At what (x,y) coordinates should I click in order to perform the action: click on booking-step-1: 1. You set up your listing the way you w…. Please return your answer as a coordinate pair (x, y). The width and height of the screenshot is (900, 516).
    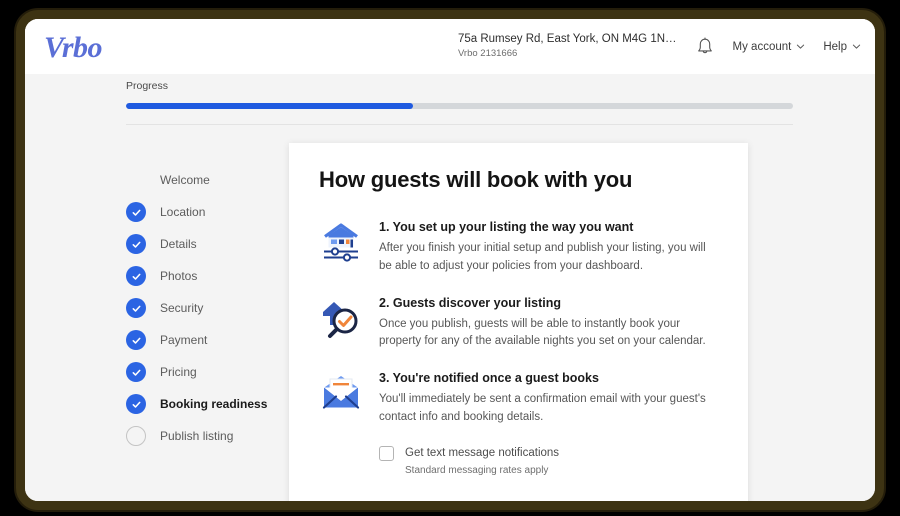
    Looking at the image, I should click on (518, 247).